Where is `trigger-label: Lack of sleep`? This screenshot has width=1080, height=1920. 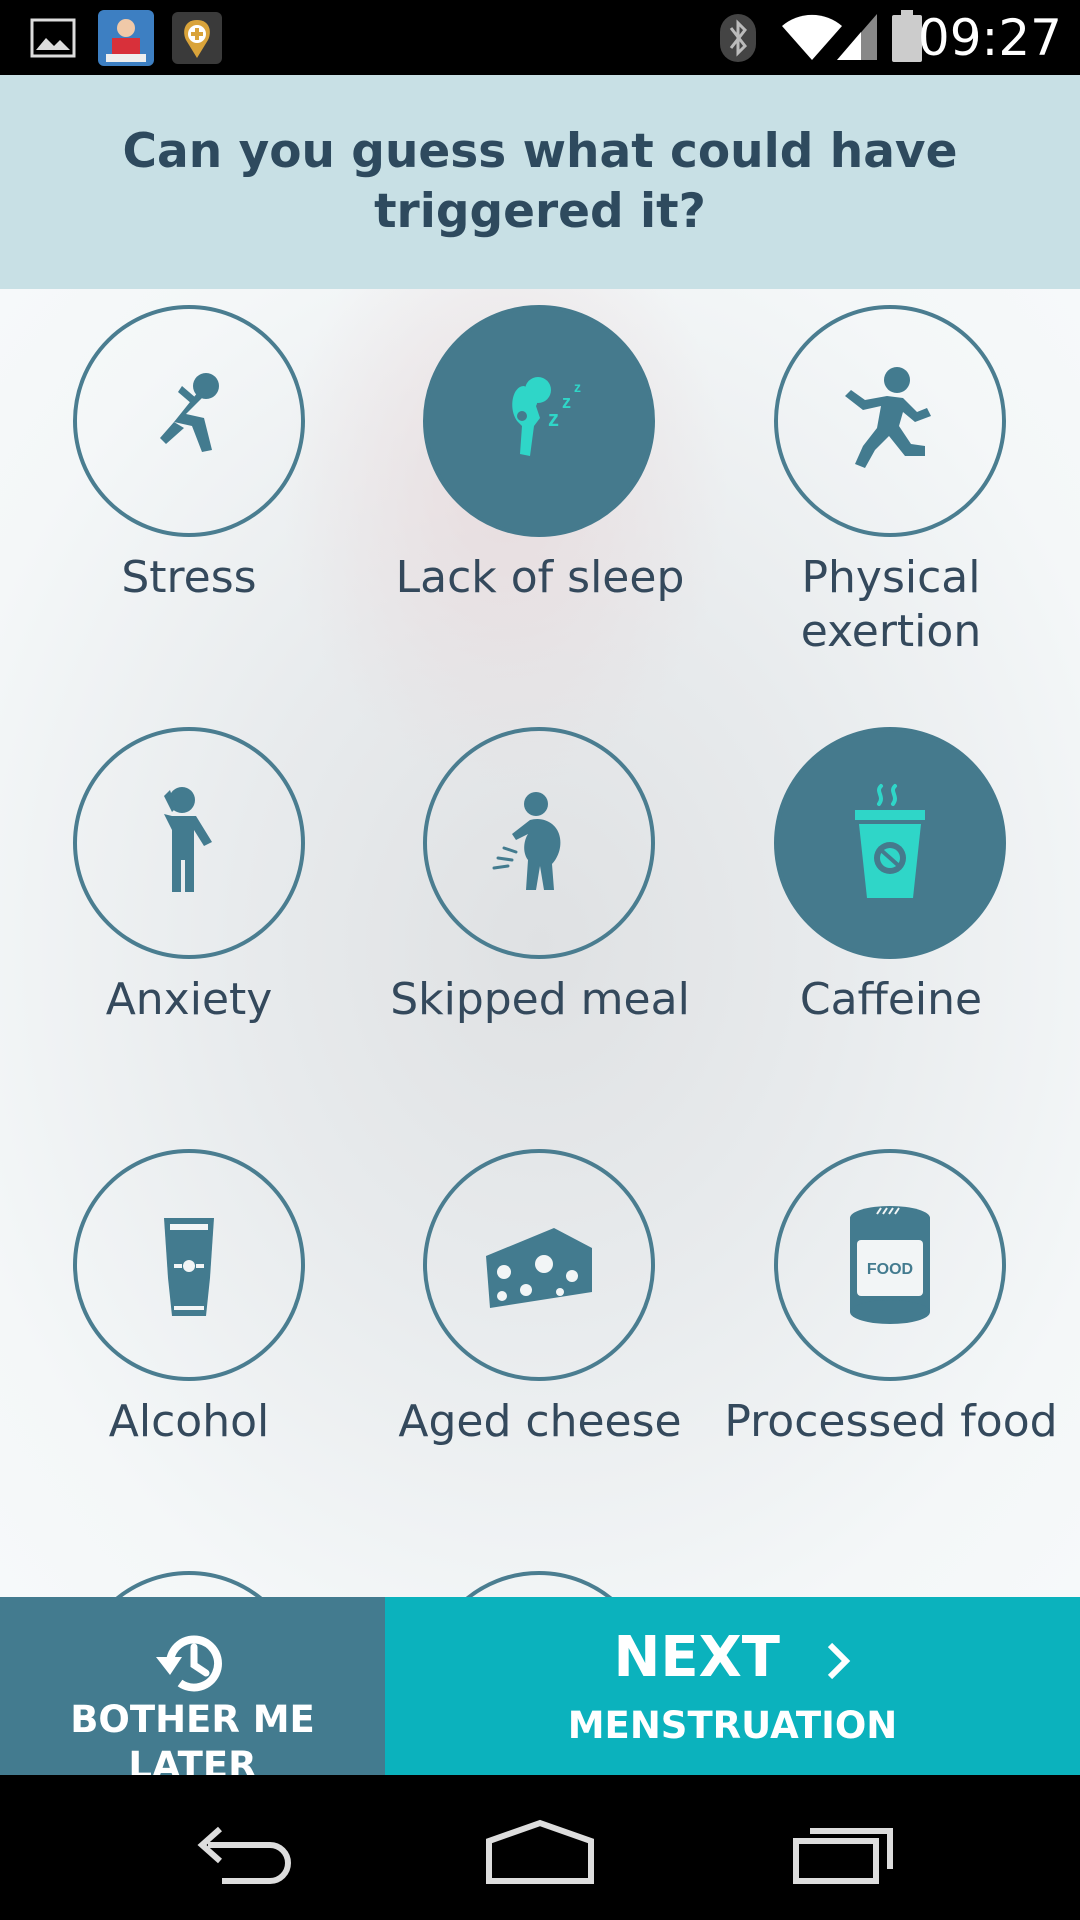 trigger-label: Lack of sleep is located at coordinates (540, 577).